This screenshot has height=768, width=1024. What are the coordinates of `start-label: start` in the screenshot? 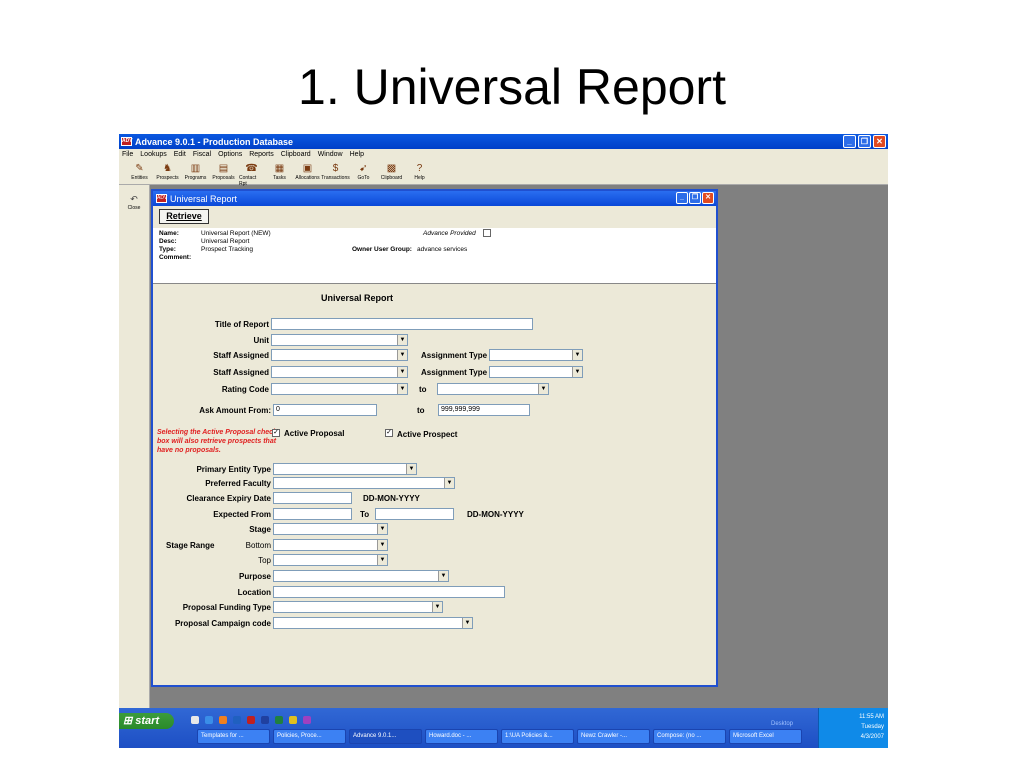 It's located at (147, 721).